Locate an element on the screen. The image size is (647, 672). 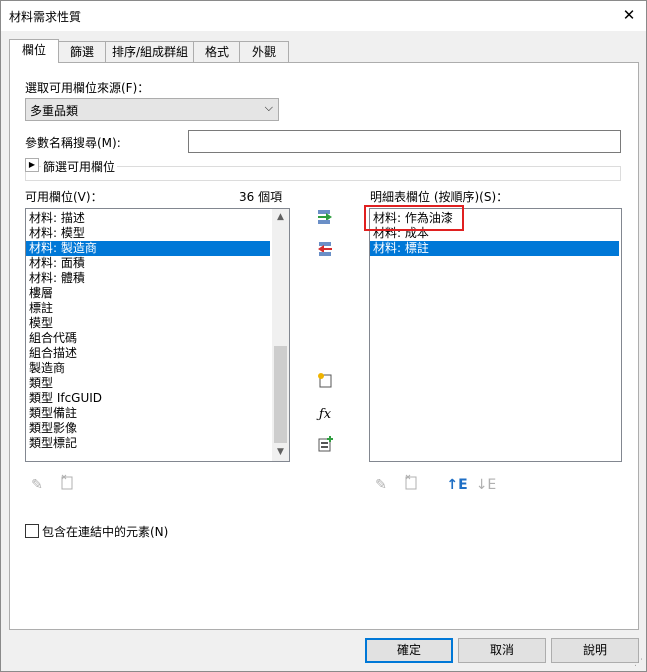
tab-fields: 欄位 is located at coordinates (34, 51).